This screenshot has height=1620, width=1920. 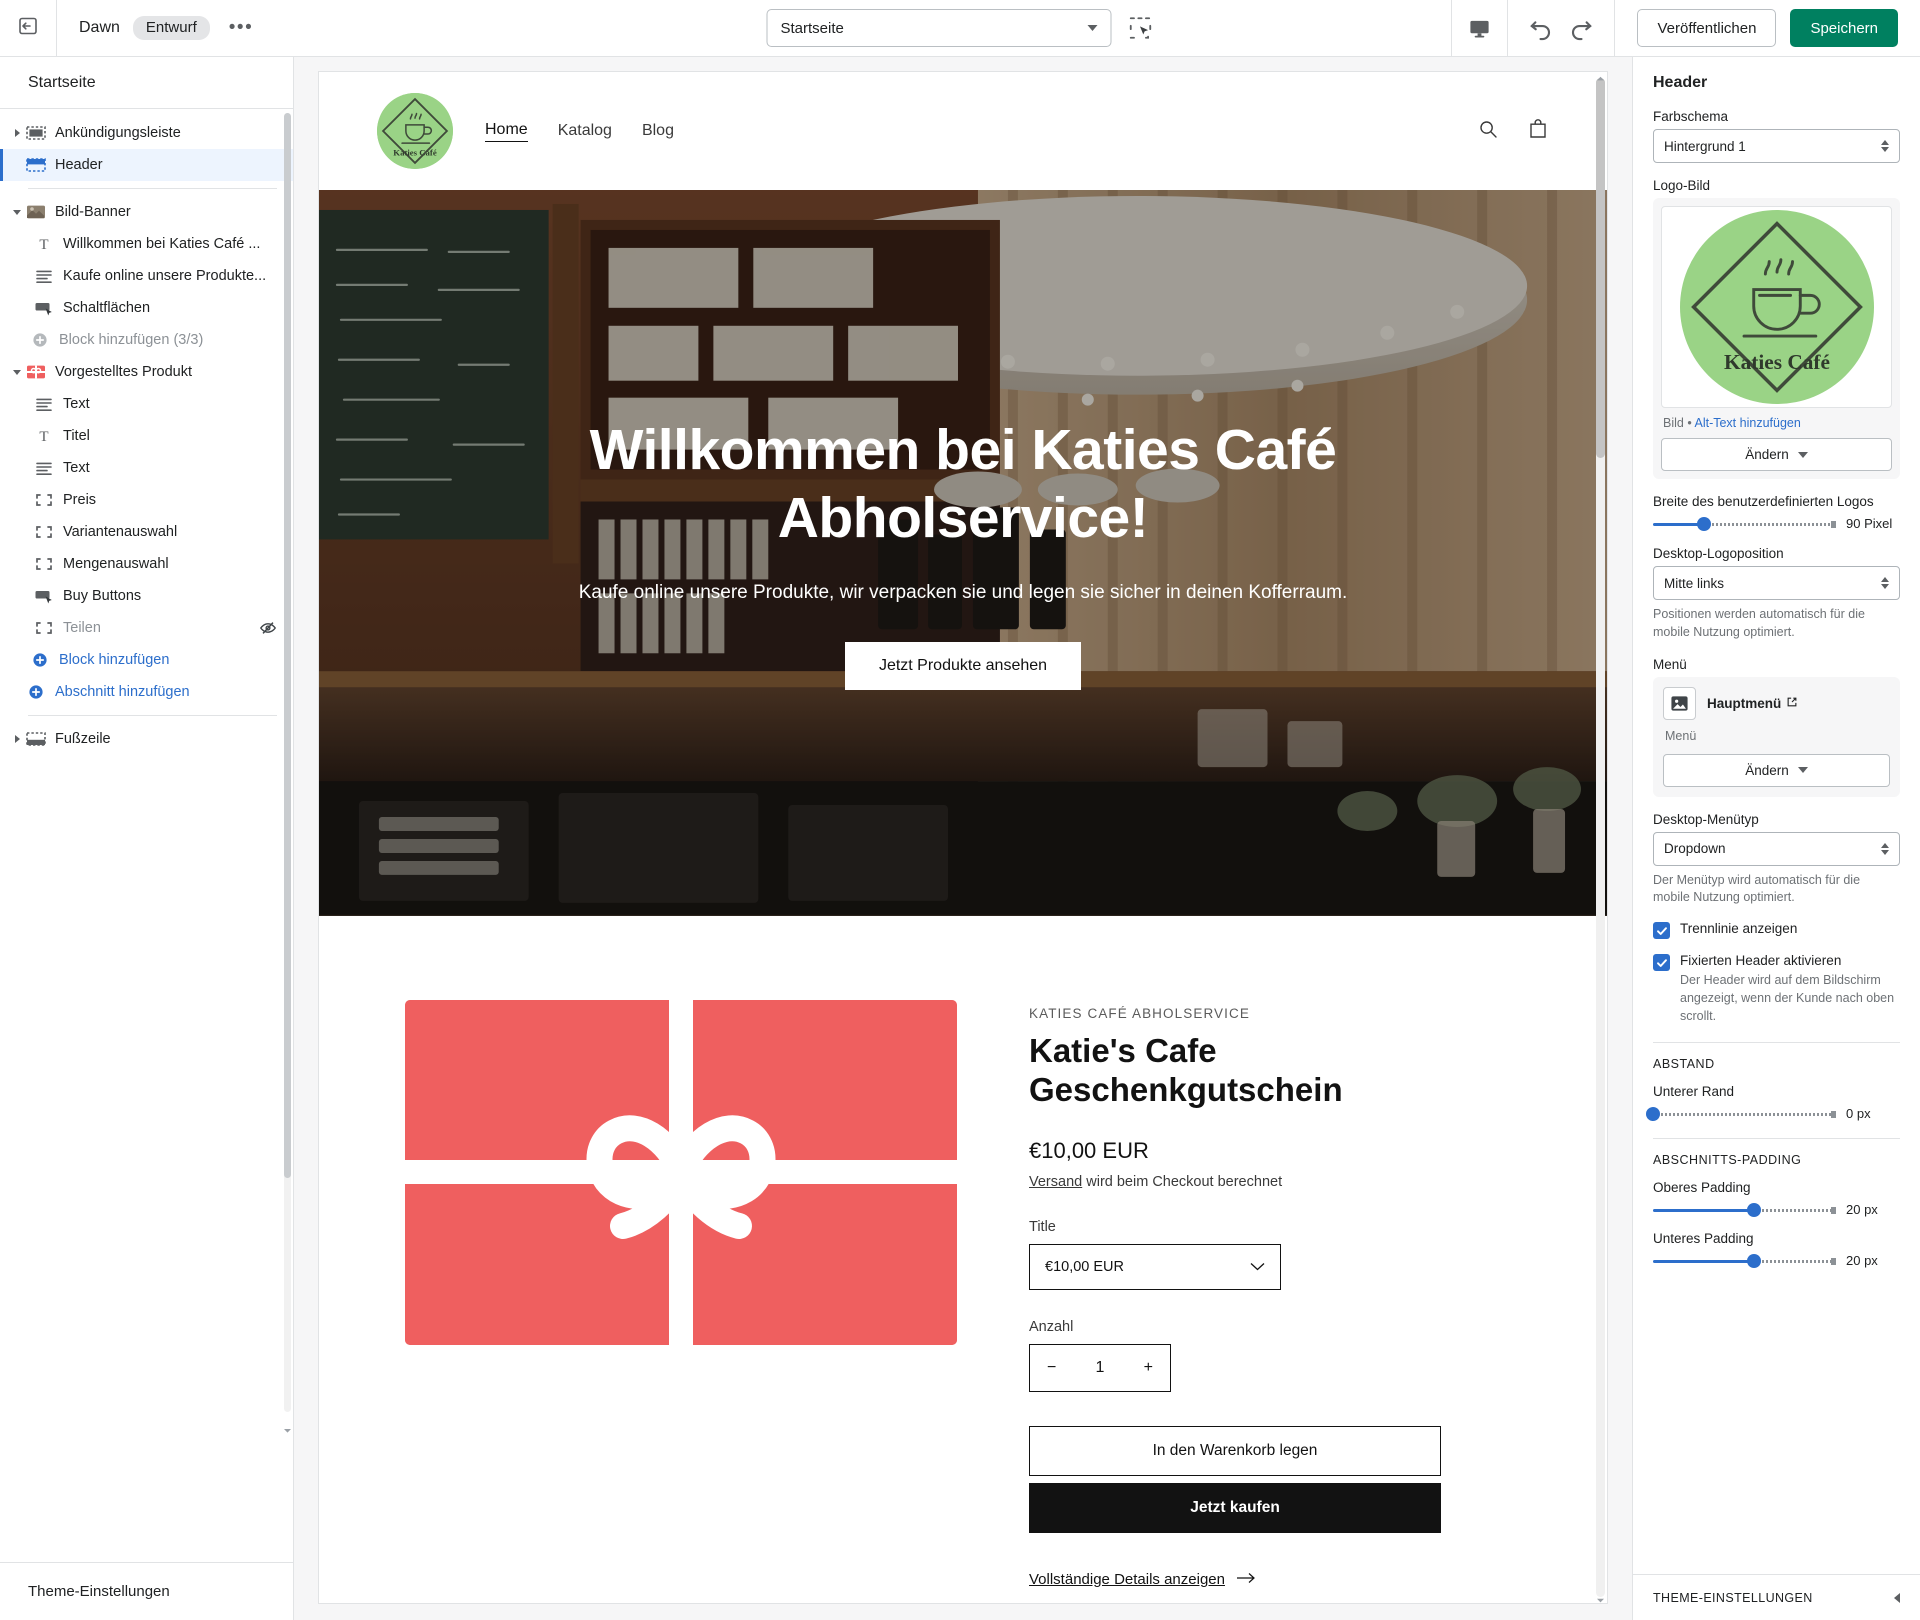 What do you see at coordinates (1702, 1188) in the screenshot?
I see `top-padding-label: Oberes Padding` at bounding box center [1702, 1188].